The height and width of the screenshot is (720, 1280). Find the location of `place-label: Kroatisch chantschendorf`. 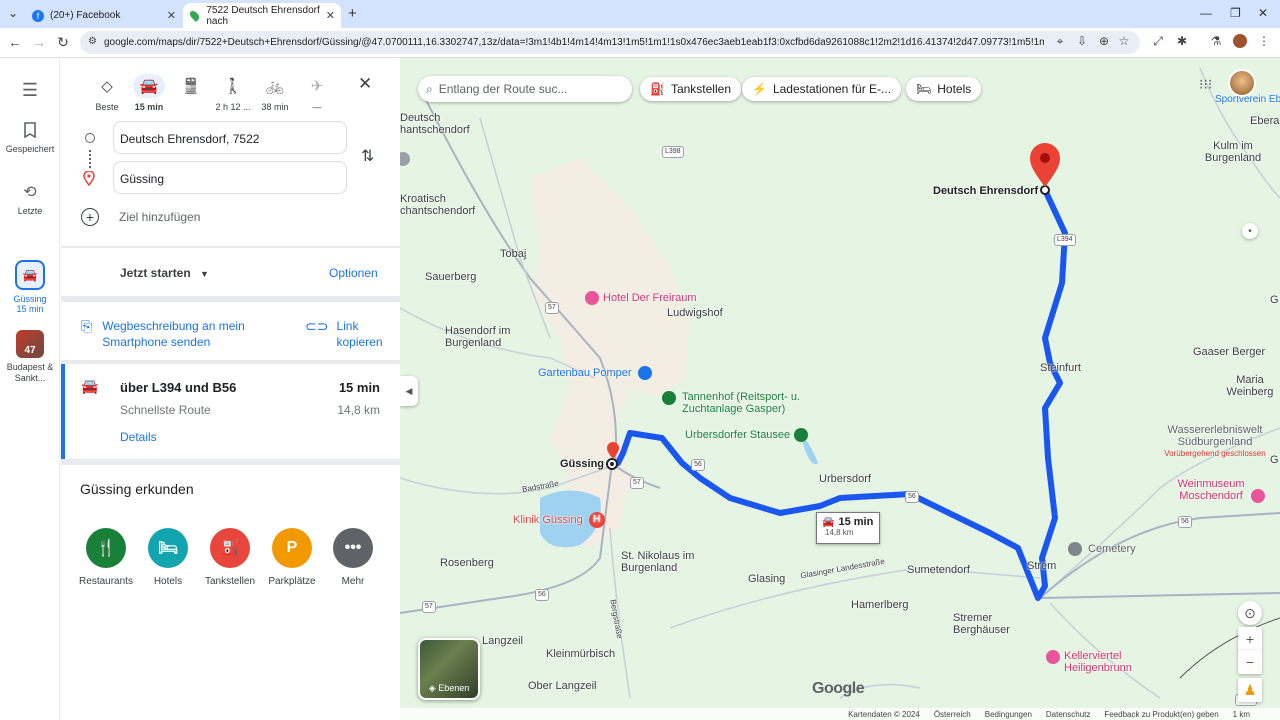

place-label: Kroatisch chantschendorf is located at coordinates (445, 205).